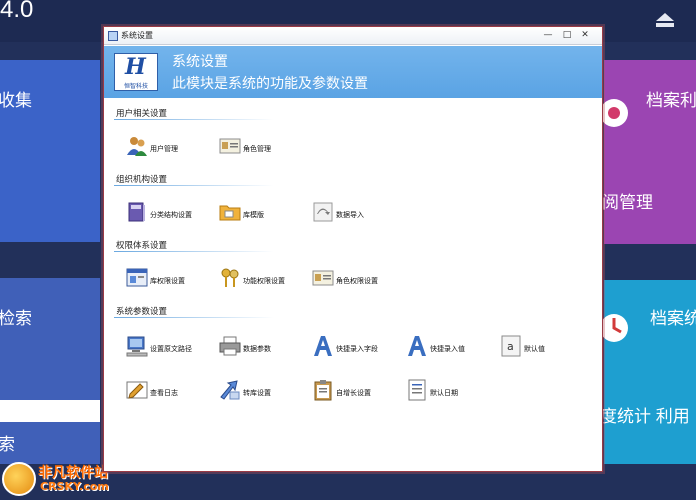 Image resolution: width=696 pixels, height=500 pixels. What do you see at coordinates (16, 100) in the screenshot?
I see `tile-collect-label: 收集` at bounding box center [16, 100].